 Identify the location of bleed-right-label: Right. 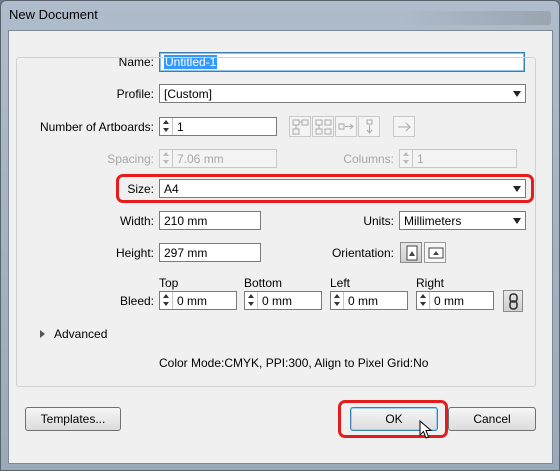
(430, 283).